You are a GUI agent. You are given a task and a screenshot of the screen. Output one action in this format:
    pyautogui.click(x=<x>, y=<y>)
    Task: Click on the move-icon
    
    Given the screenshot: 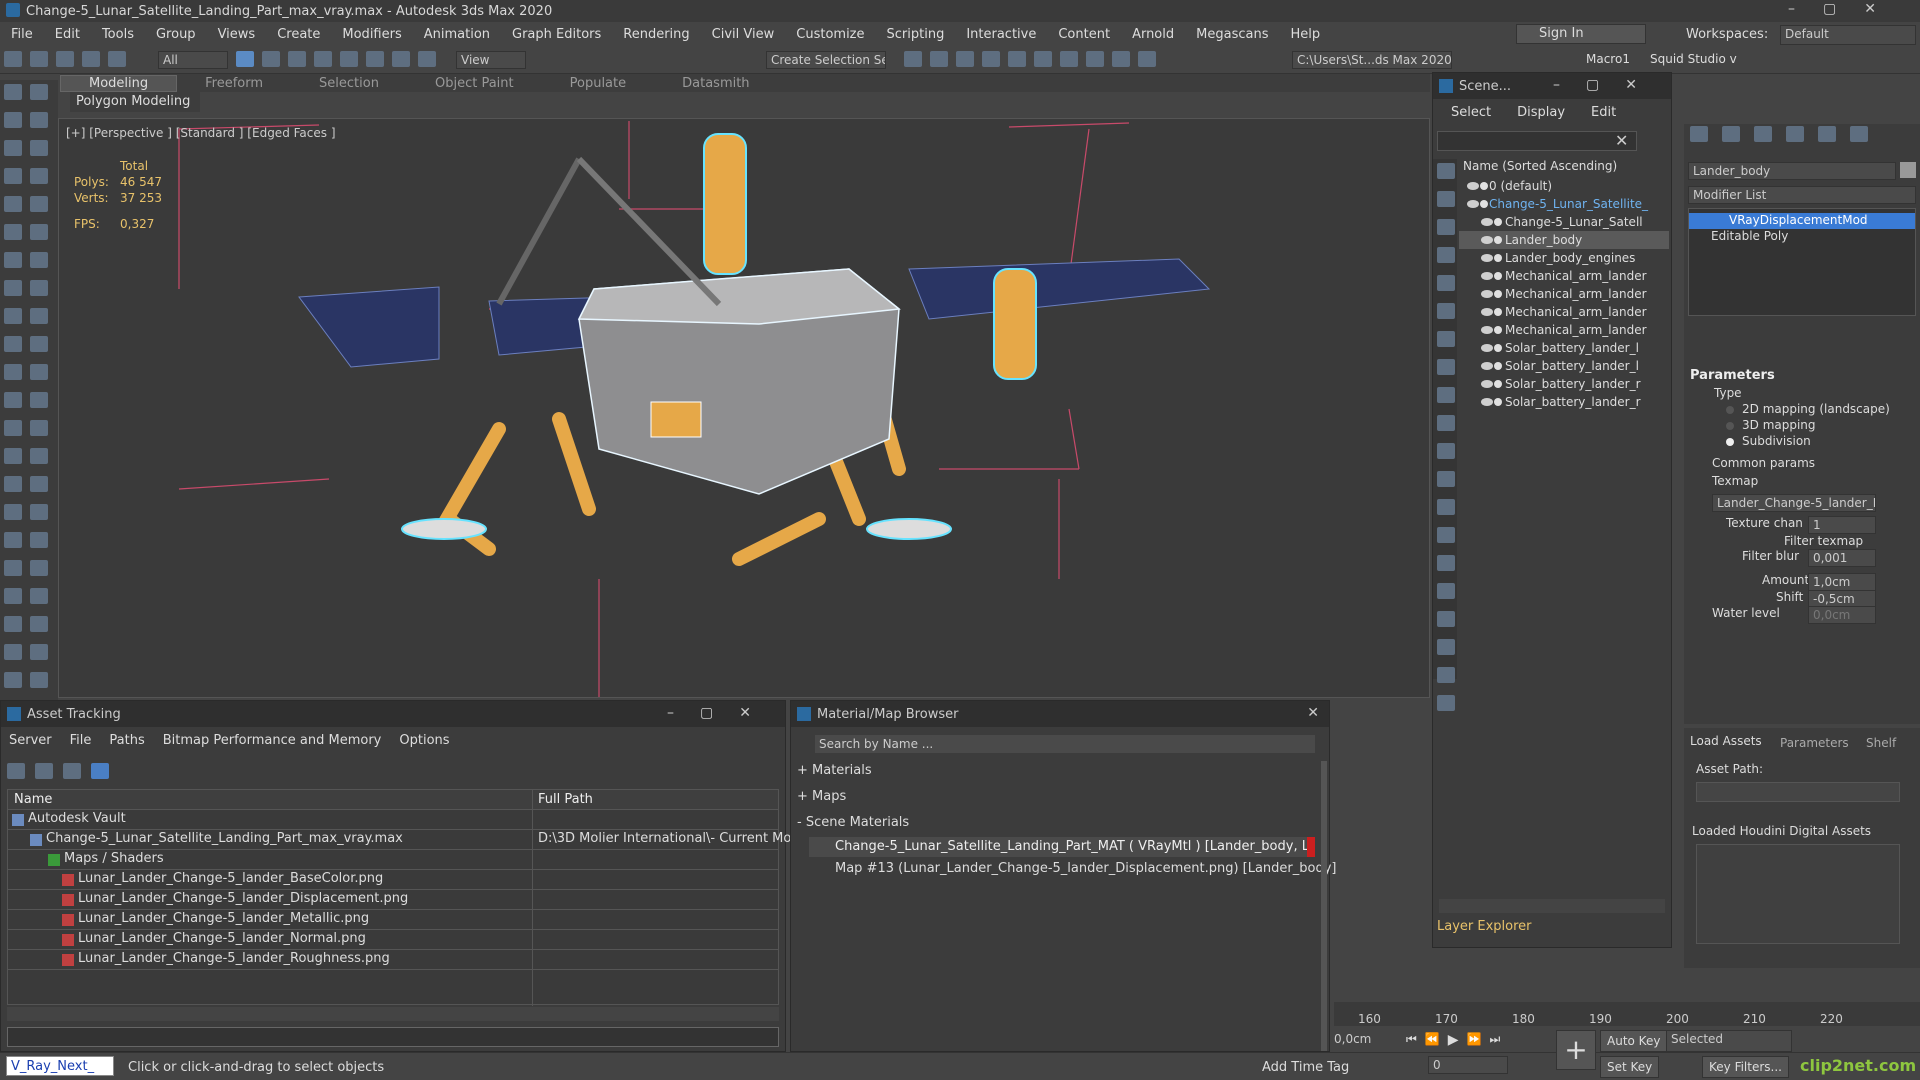 What is the action you would take?
    pyautogui.click(x=349, y=59)
    